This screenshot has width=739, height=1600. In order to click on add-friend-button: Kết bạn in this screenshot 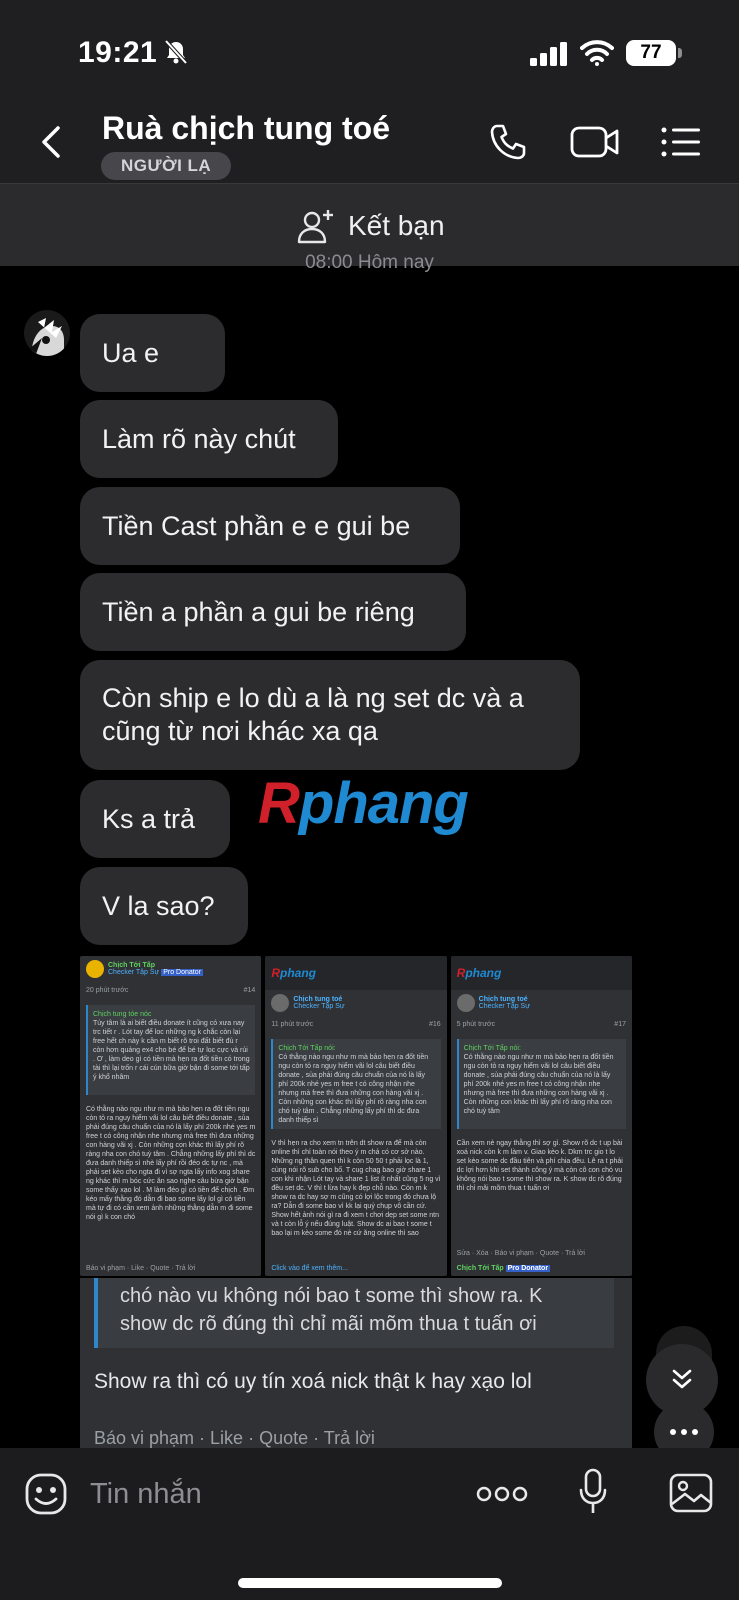, I will do `click(370, 226)`.